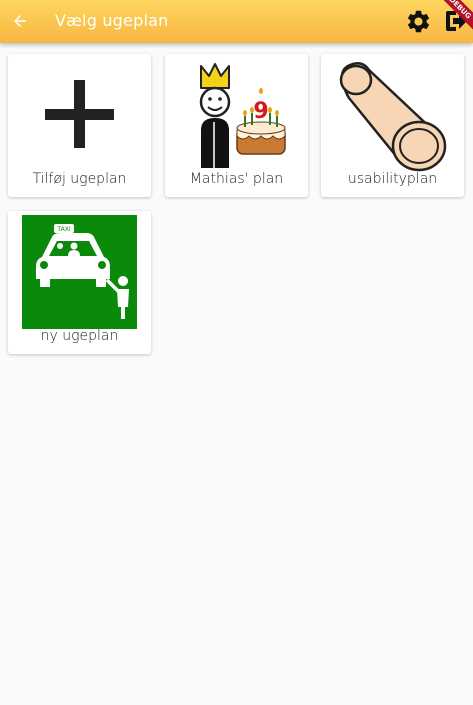  Describe the element at coordinates (112, 20) in the screenshot. I see `page-title: Vælg ugeplan` at that location.